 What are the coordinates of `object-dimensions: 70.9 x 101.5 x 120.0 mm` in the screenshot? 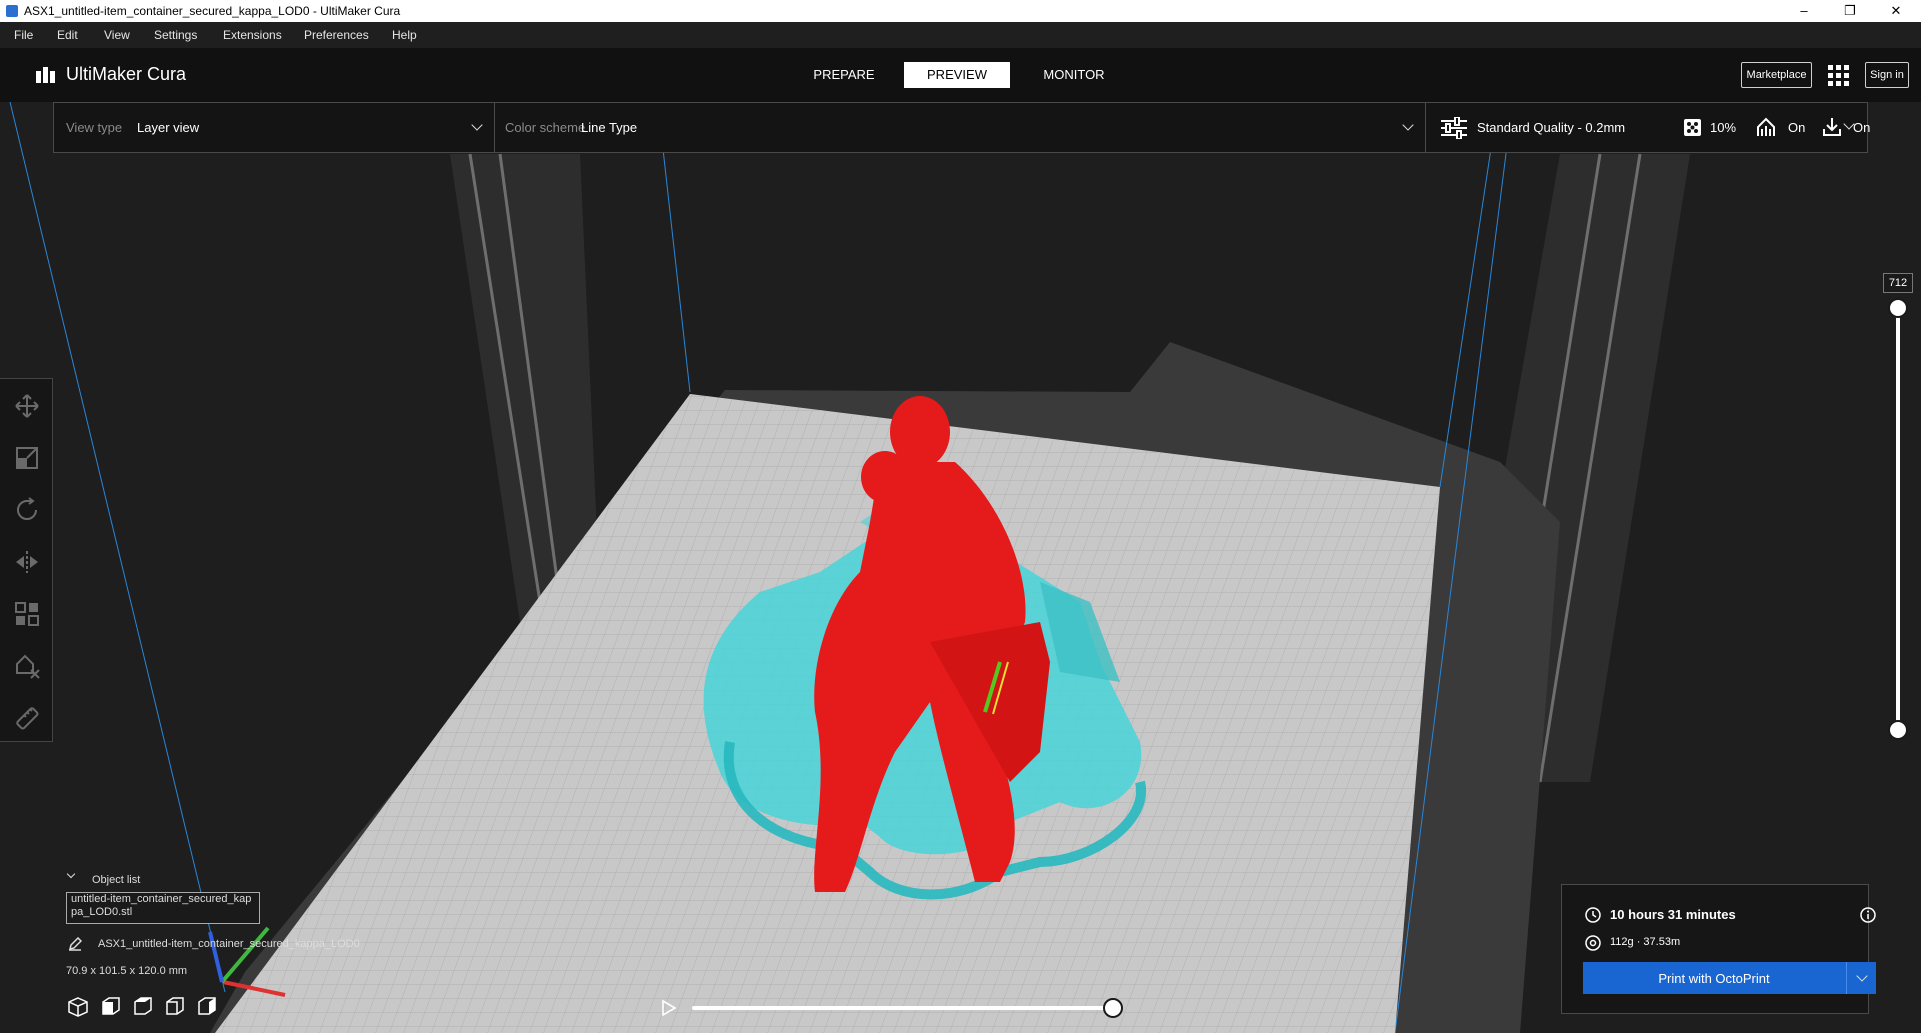 It's located at (127, 971).